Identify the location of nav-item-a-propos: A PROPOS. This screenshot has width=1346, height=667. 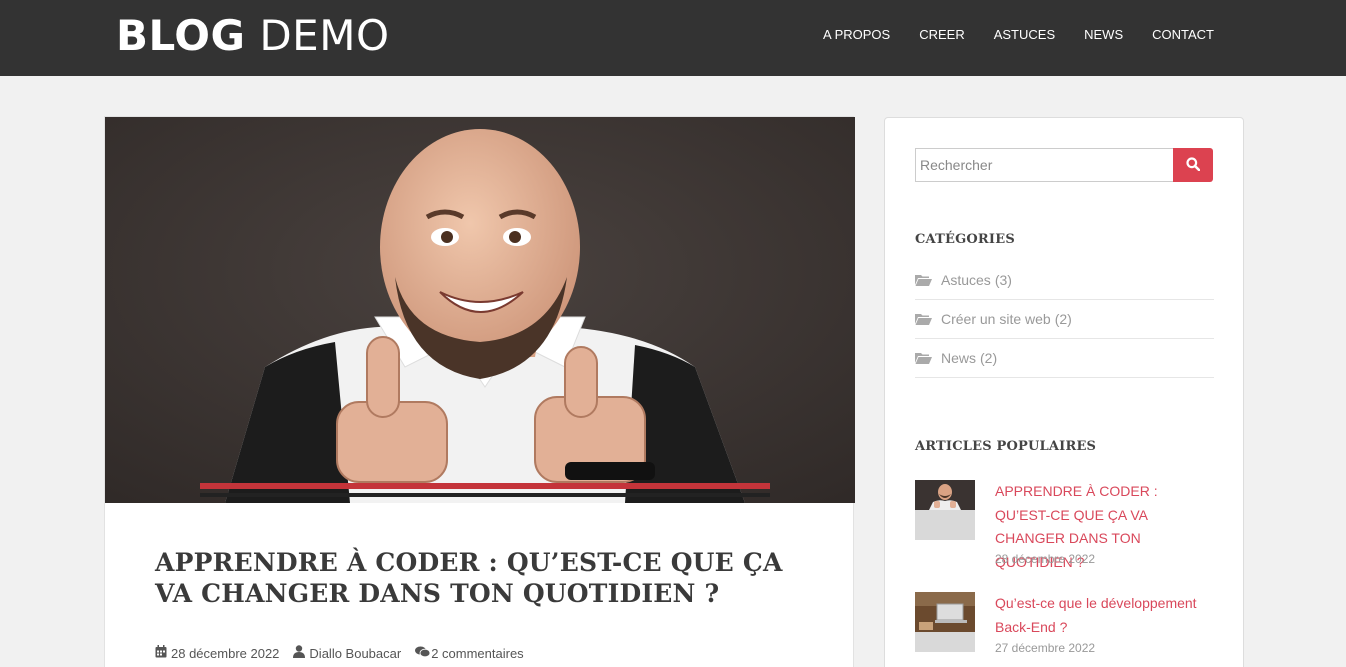
(856, 35).